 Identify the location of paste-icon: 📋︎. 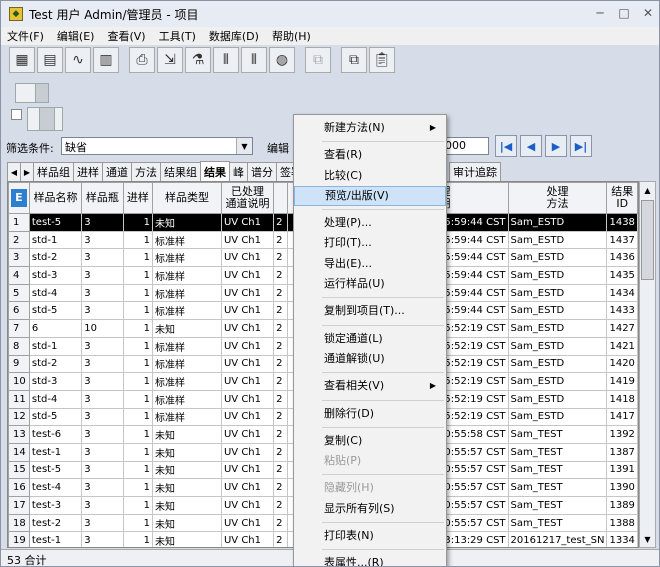
(382, 60).